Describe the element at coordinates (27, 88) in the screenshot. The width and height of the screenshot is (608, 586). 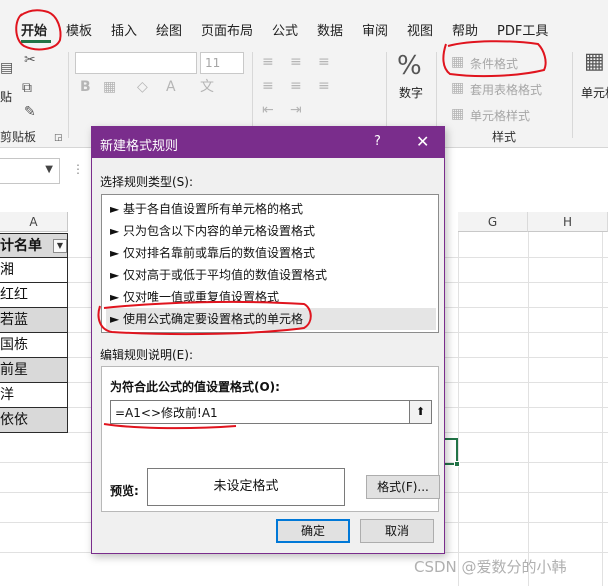
I see `copy-icon: ⧉` at that location.